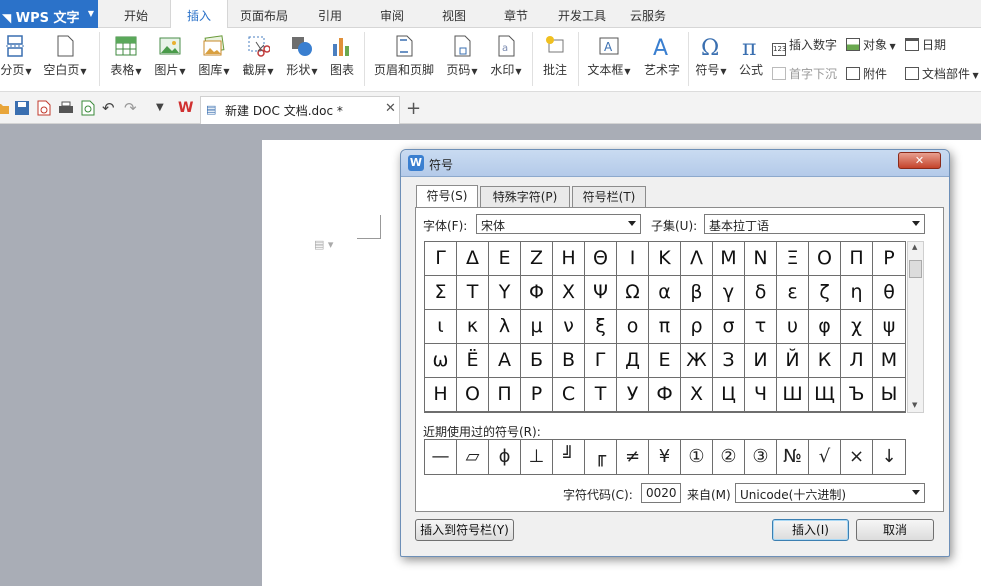 The image size is (981, 586). Describe the element at coordinates (199, 14) in the screenshot. I see `tab-insert: 插入` at that location.